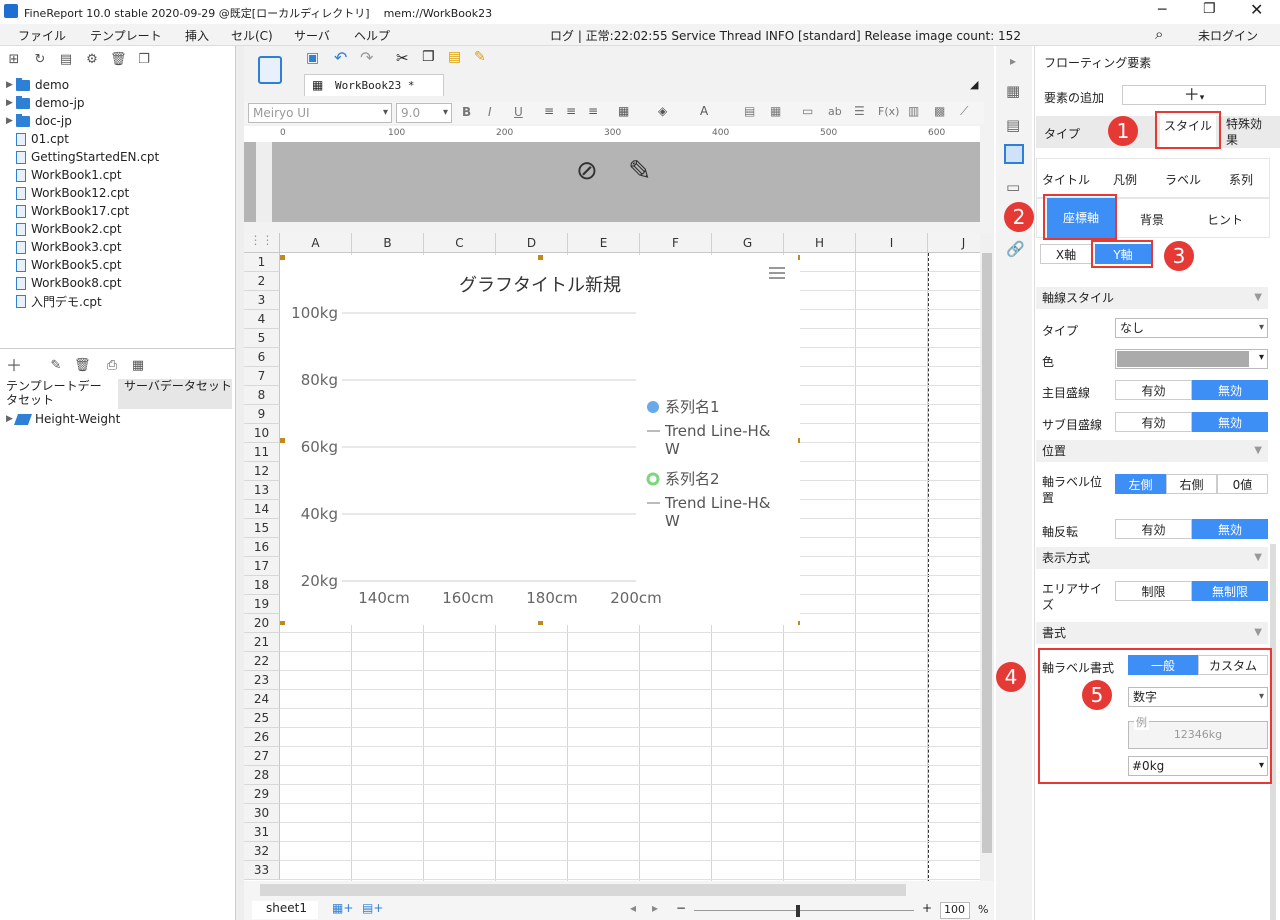 The image size is (1280, 920). Describe the element at coordinates (454, 57) in the screenshot. I see `paste-icon: ▤` at that location.